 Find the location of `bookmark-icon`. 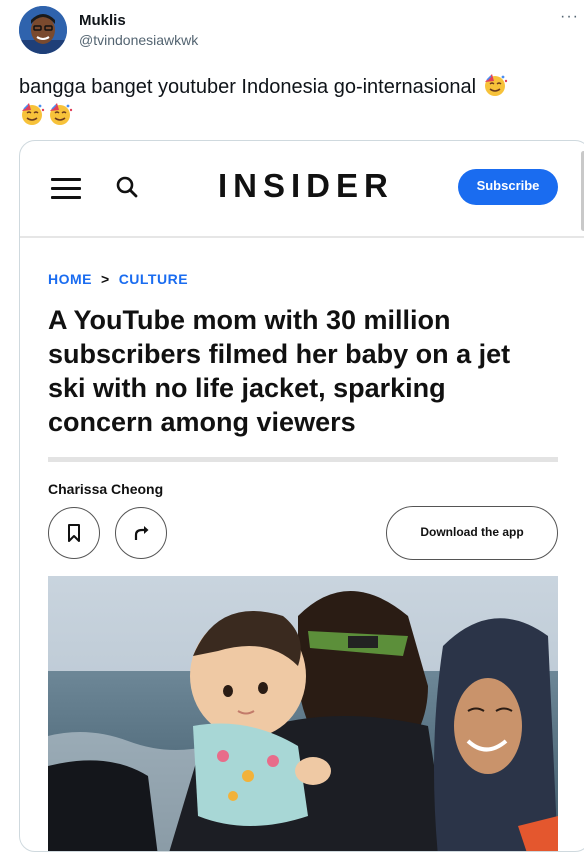

bookmark-icon is located at coordinates (73, 532).